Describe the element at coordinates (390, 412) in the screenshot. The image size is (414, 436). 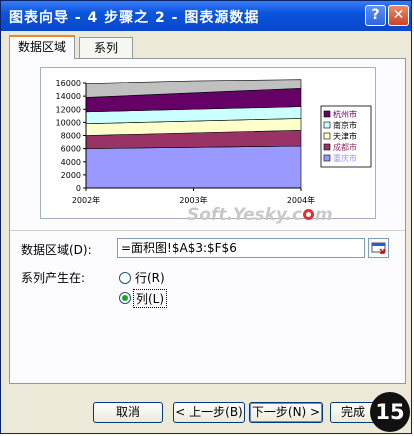
I see `step-number-badge: 15` at that location.